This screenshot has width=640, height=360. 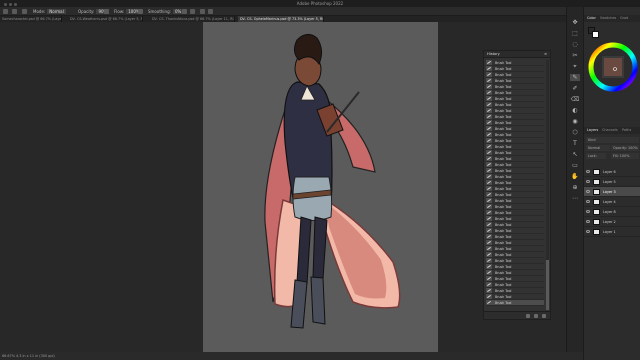 I want to click on tab-layers: Layers, so click(x=592, y=130).